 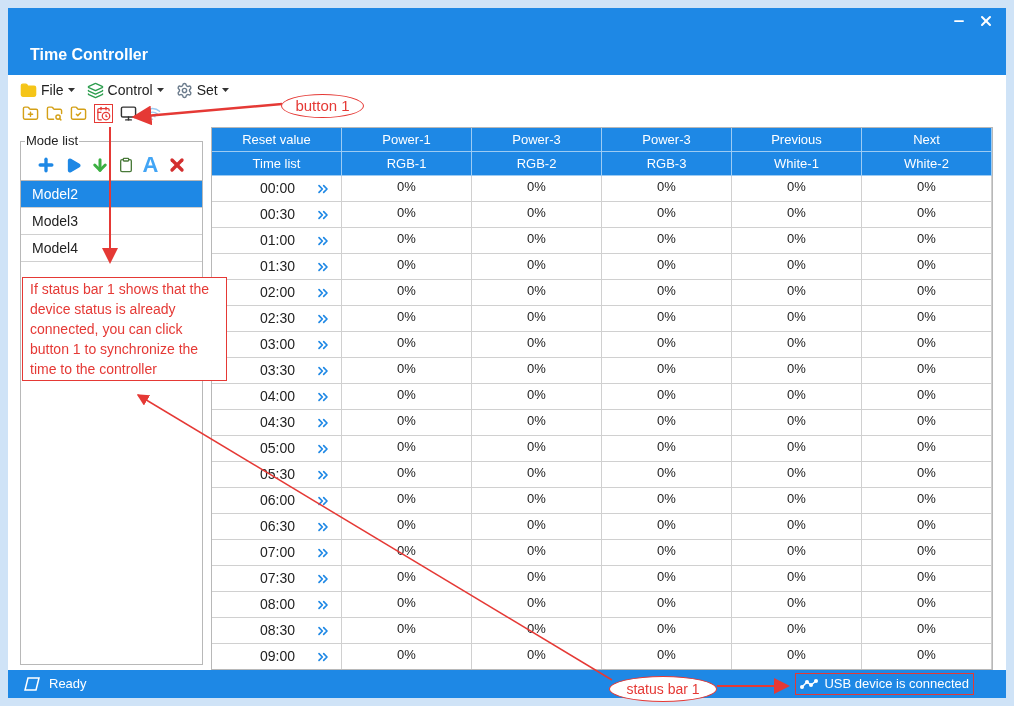 I want to click on time-cell-text: 00:00, so click(x=278, y=188).